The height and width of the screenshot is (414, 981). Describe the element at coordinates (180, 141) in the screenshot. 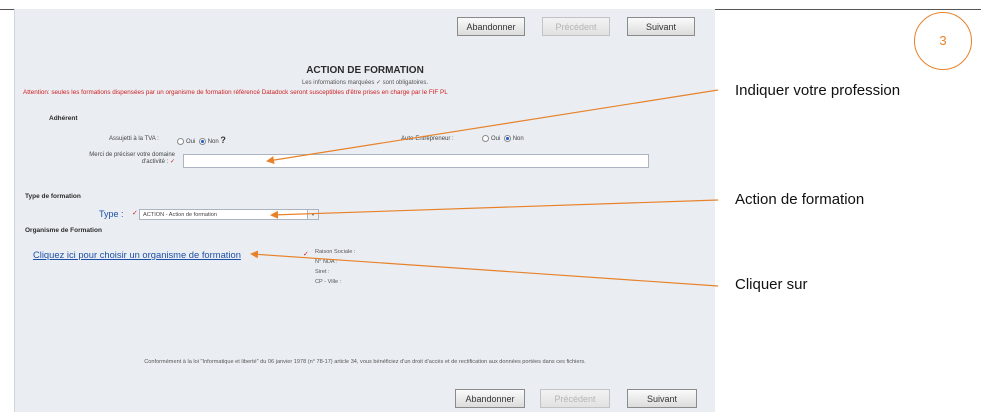

I see `tva-oui-radio` at that location.